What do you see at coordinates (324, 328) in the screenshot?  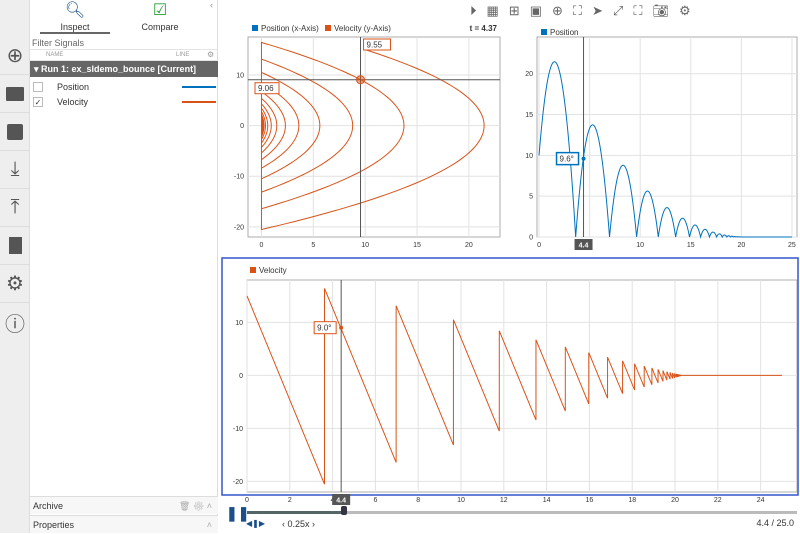 I see `cursor-value-label: 9.0°` at bounding box center [324, 328].